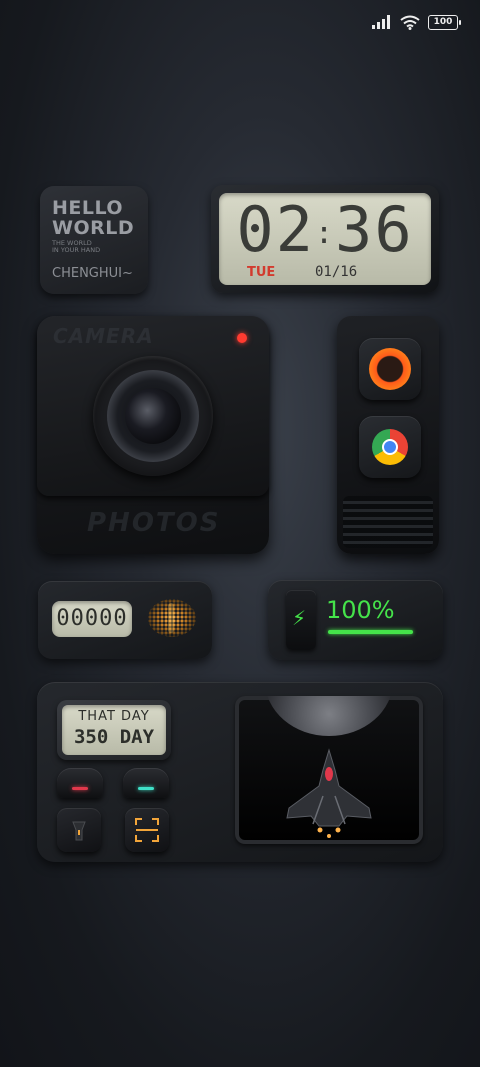  I want to click on counter-widget: 00000, so click(125, 620).